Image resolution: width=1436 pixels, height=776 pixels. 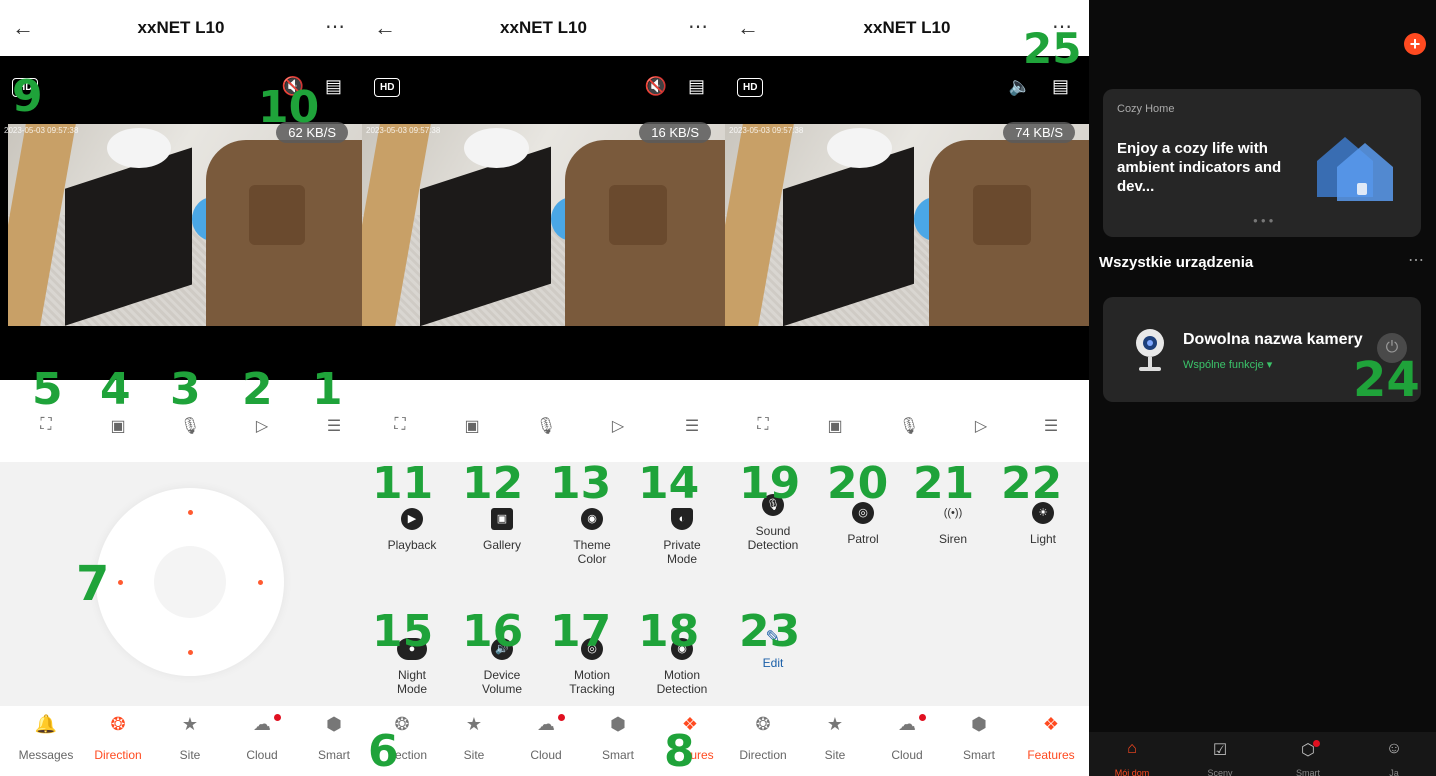 I want to click on tab-my-home: ⌂ Mój dom, so click(x=1132, y=758).